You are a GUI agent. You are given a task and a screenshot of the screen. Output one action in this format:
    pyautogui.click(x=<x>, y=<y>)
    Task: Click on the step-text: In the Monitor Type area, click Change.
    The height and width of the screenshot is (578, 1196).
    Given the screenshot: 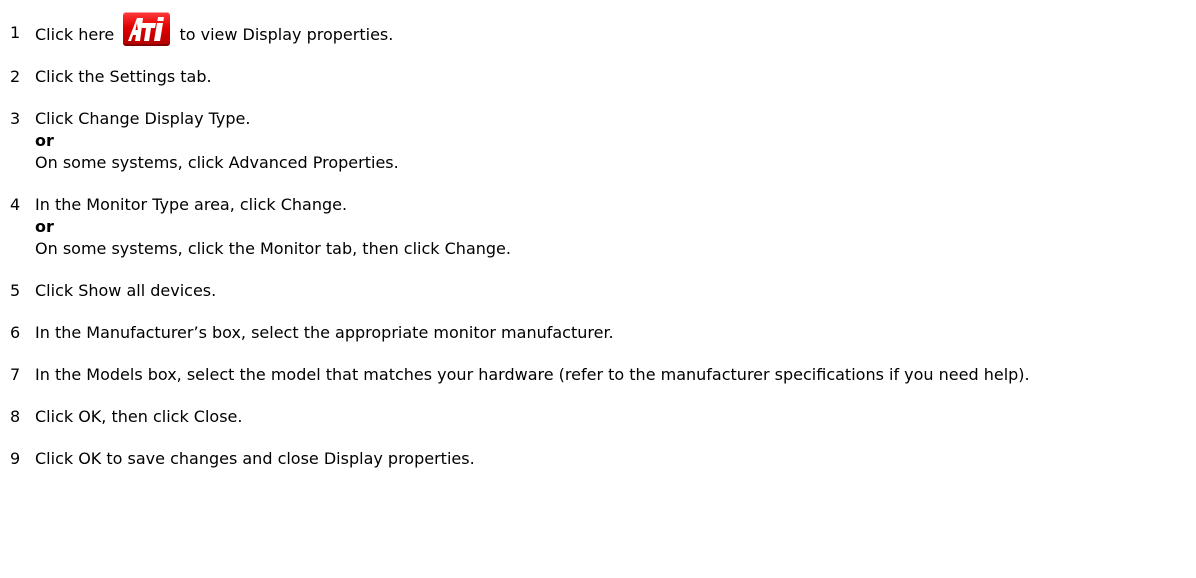 What is the action you would take?
    pyautogui.click(x=191, y=204)
    